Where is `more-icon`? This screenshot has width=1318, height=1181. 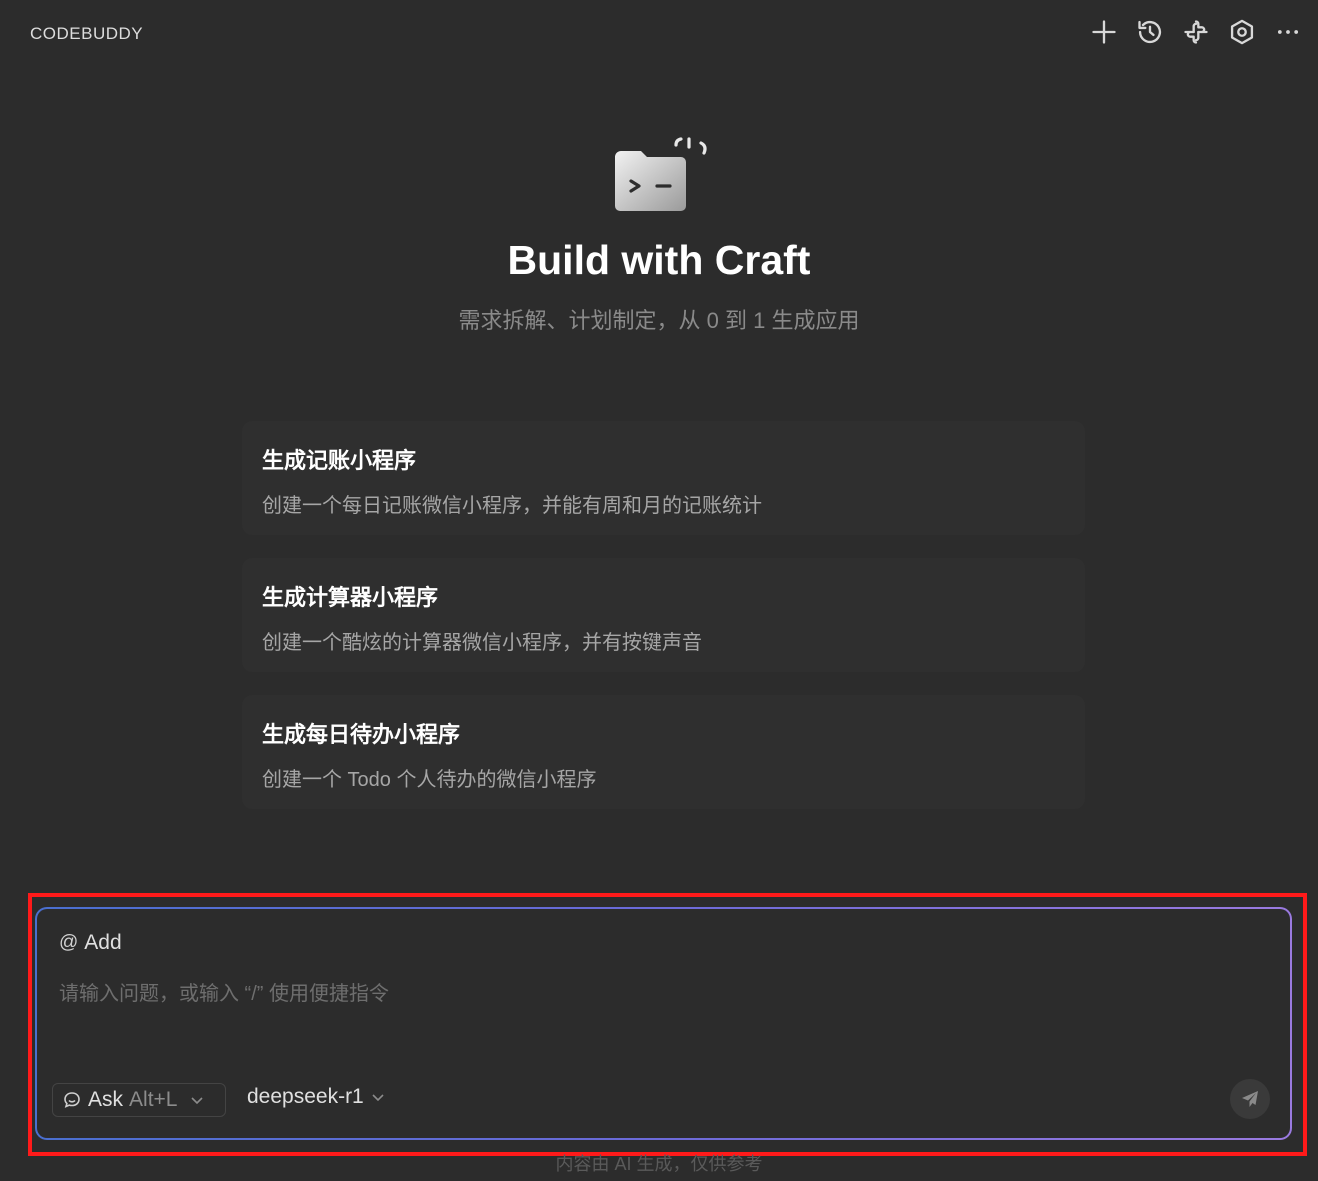
more-icon is located at coordinates (1288, 32).